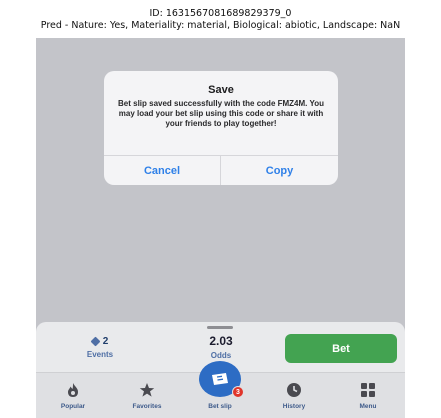 The width and height of the screenshot is (441, 418). I want to click on caption-id: ID: 1631567081689829379_0, so click(220, 13).